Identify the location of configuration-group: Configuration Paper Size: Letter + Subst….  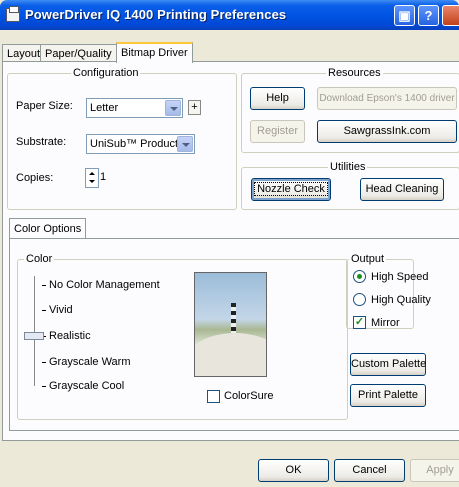
(122, 138).